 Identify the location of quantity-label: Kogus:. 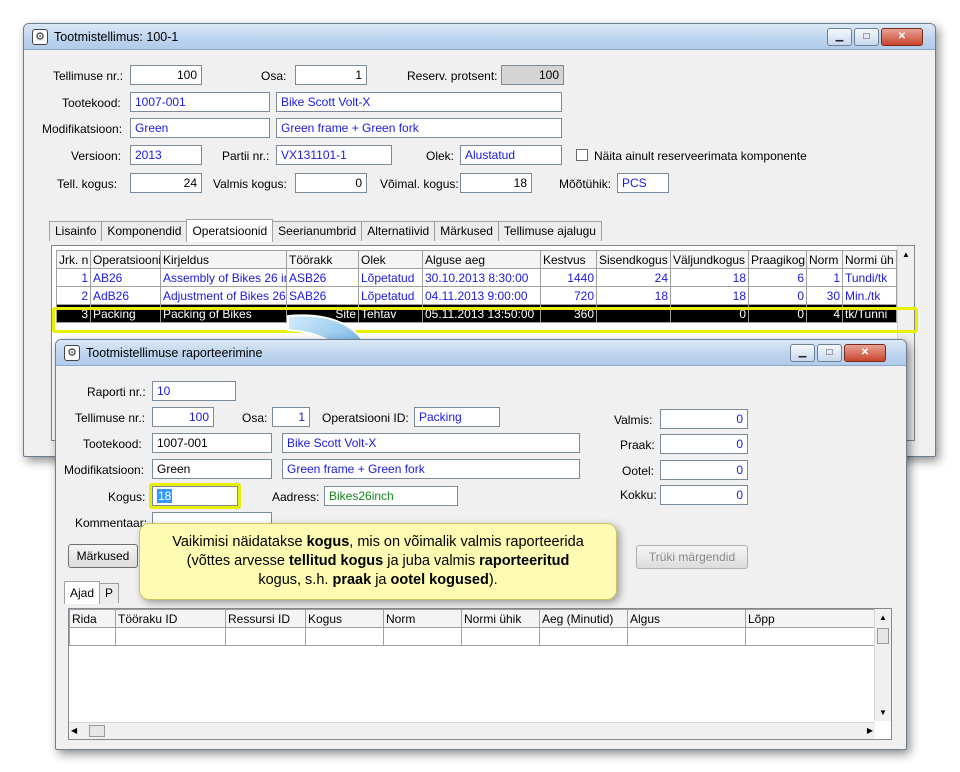
(127, 497).